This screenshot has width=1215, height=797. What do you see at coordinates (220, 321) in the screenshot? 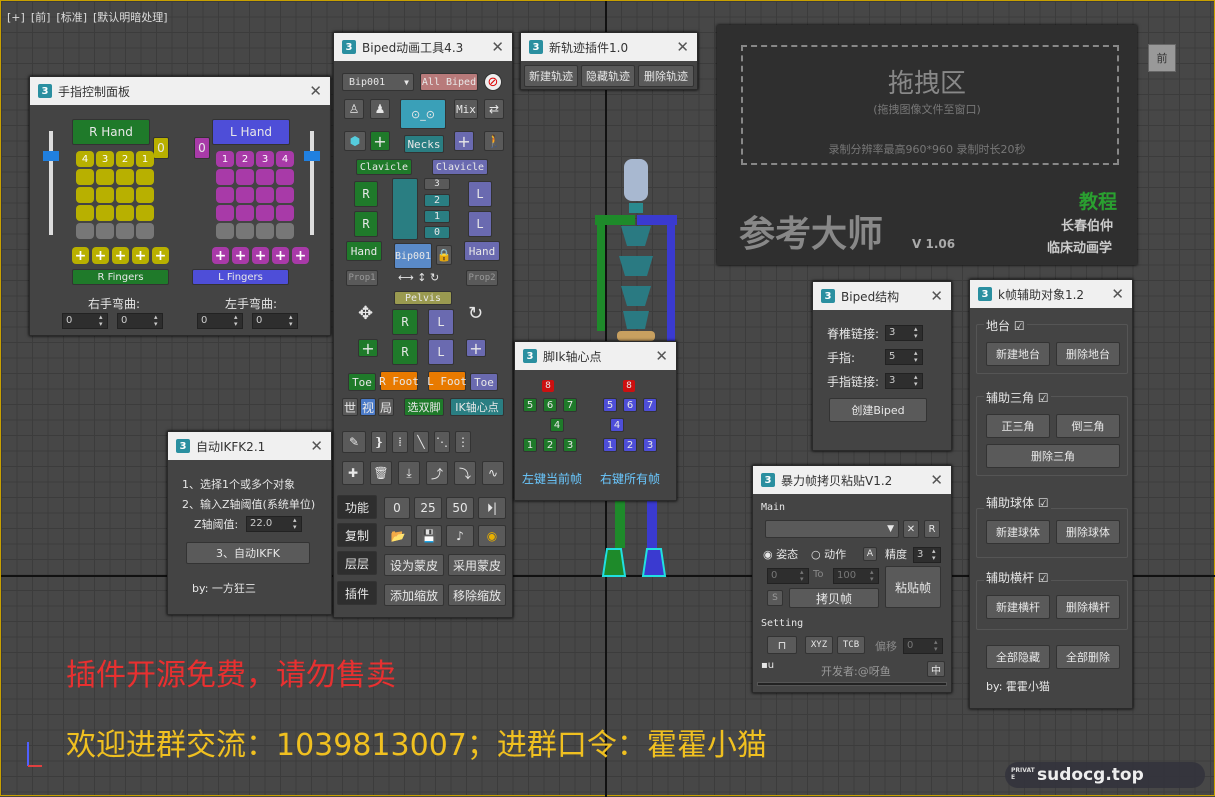
I see `left-curl-spinner-1: 0` at bounding box center [220, 321].